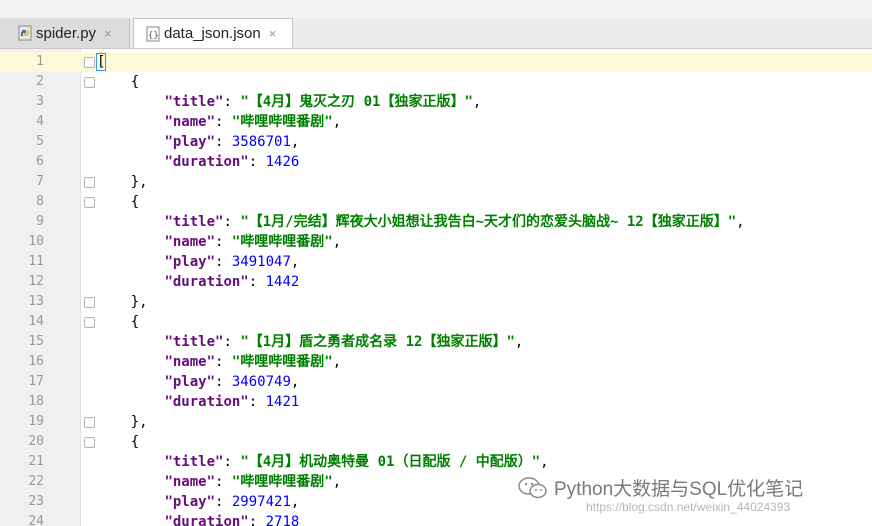  Describe the element at coordinates (436, 242) in the screenshot. I see `code-line: 10 "name": "哔哩哔哩番剧",` at that location.